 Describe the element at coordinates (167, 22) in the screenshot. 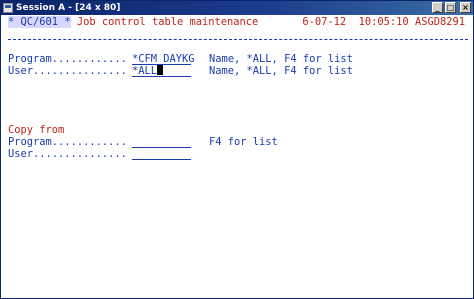

I see `screen-title: Job control table maintenance` at that location.